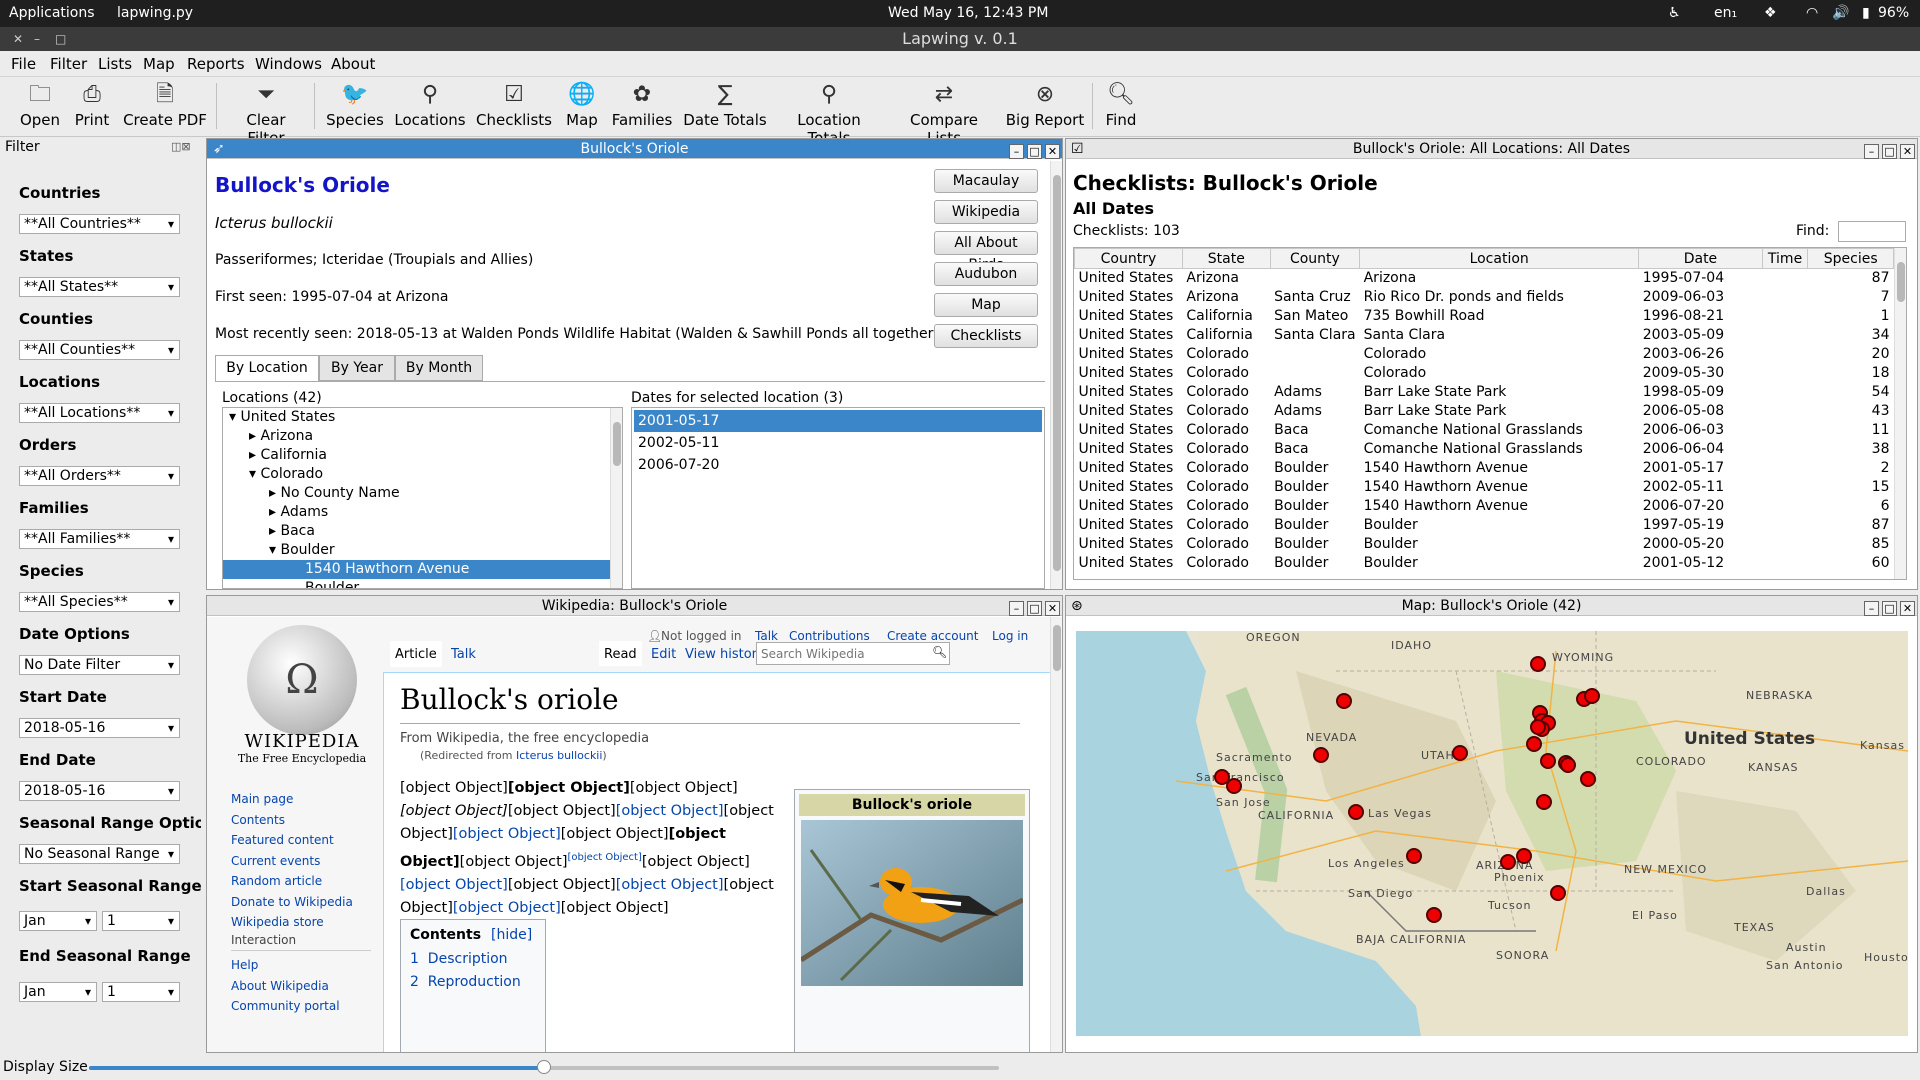 The image size is (1920, 1080). What do you see at coordinates (1812, 13) in the screenshot?
I see `wifi-icon: ◠` at bounding box center [1812, 13].